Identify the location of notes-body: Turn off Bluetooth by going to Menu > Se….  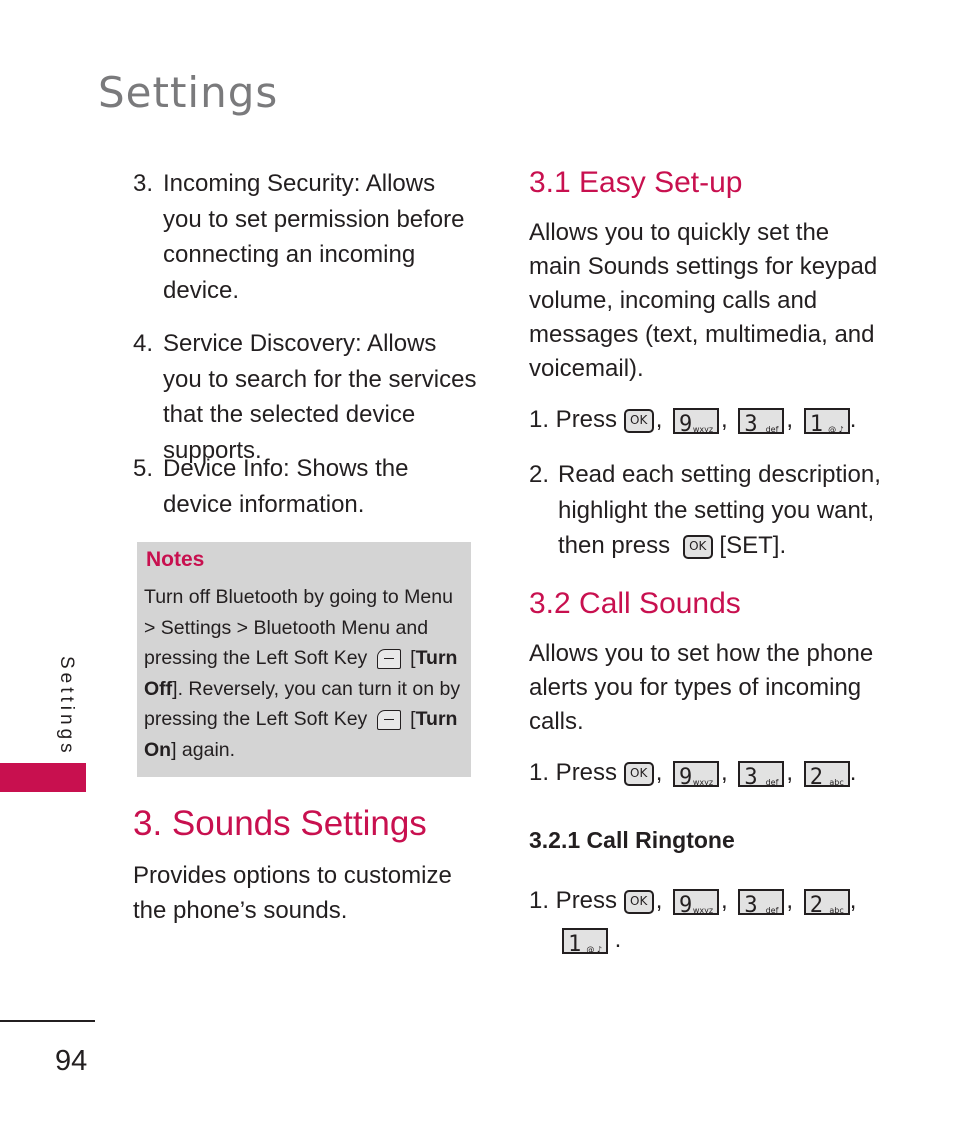
(302, 673).